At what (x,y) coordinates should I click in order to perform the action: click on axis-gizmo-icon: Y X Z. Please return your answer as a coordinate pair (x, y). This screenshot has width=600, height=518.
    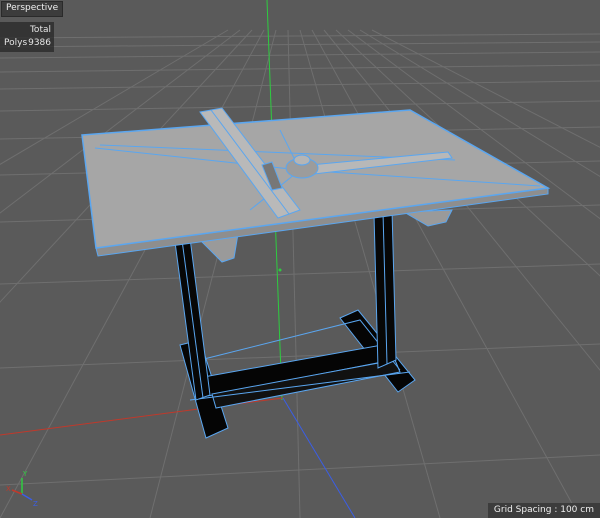
    Looking at the image, I should click on (22, 488).